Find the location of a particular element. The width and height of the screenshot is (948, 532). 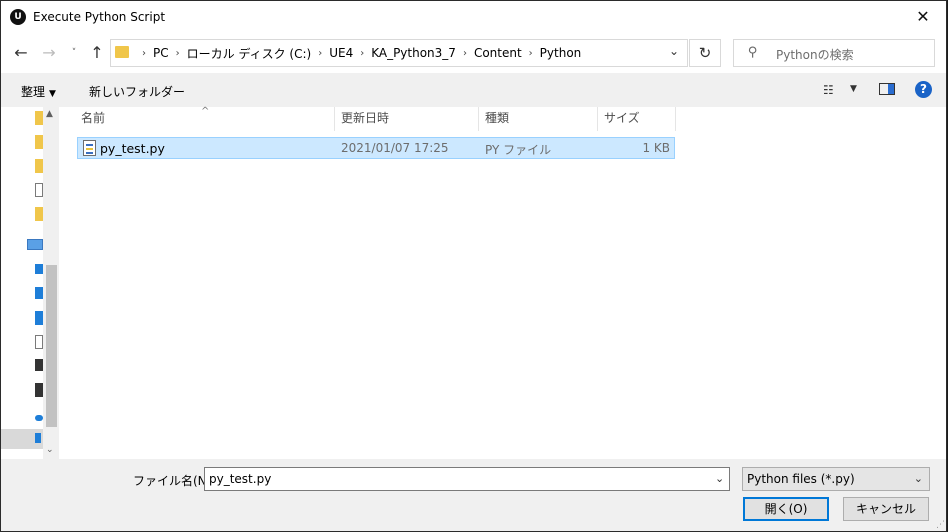

sort-ascending-icon: ^ is located at coordinates (205, 111).